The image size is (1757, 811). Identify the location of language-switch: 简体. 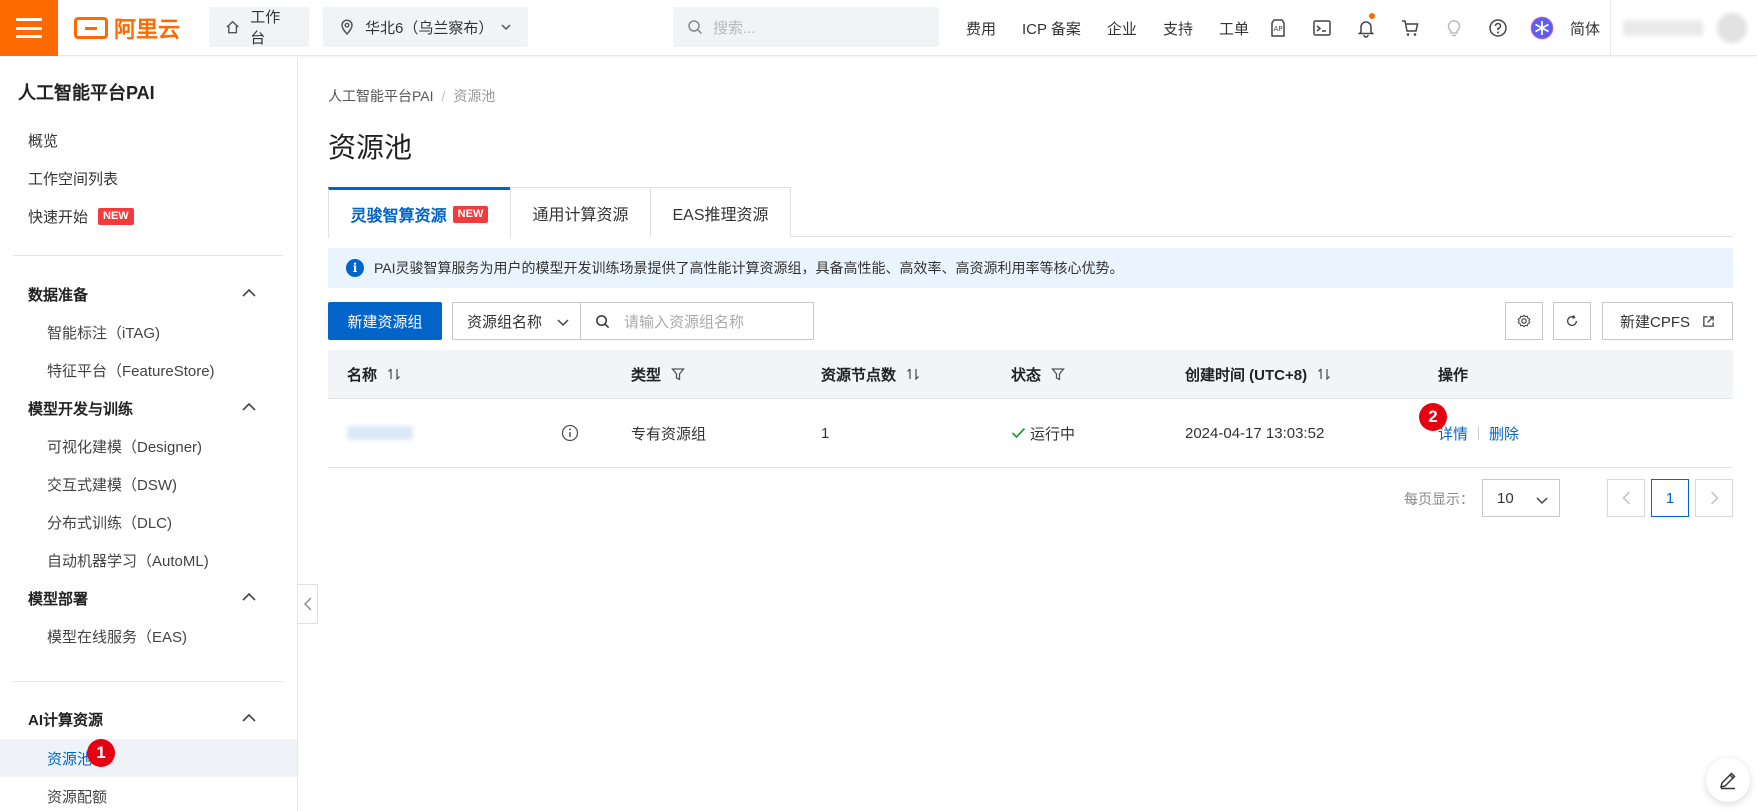
(1585, 28).